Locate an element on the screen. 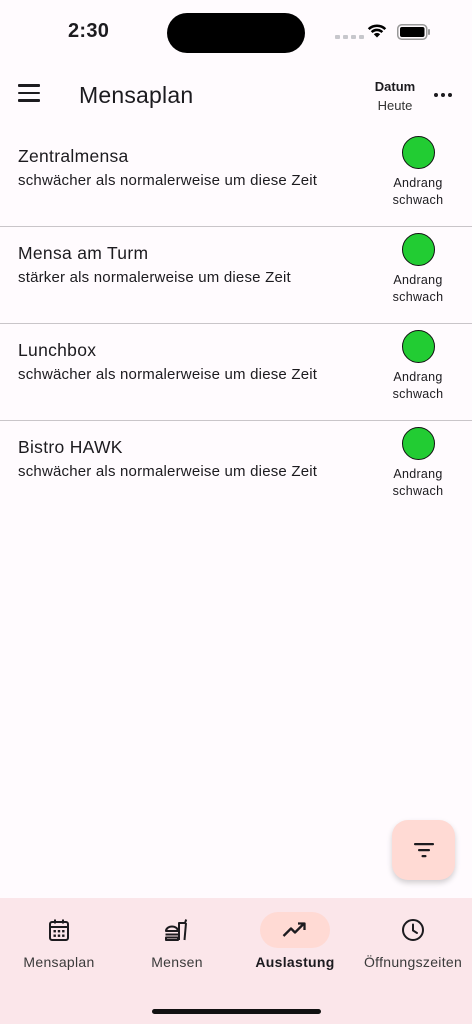 This screenshot has height=1024, width=472. nav-label: Auslastung is located at coordinates (295, 962).